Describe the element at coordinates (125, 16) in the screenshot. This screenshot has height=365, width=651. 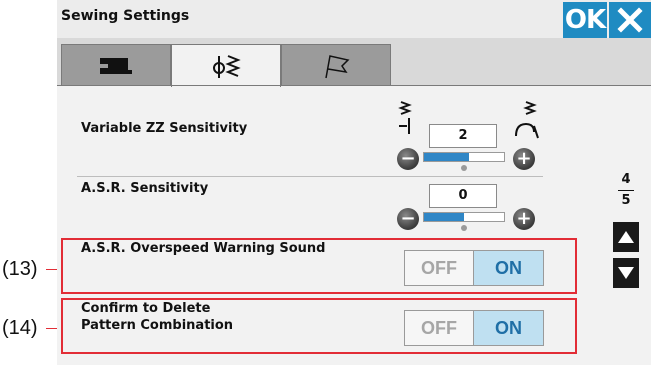
I see `window-title: Sewing Settings` at that location.